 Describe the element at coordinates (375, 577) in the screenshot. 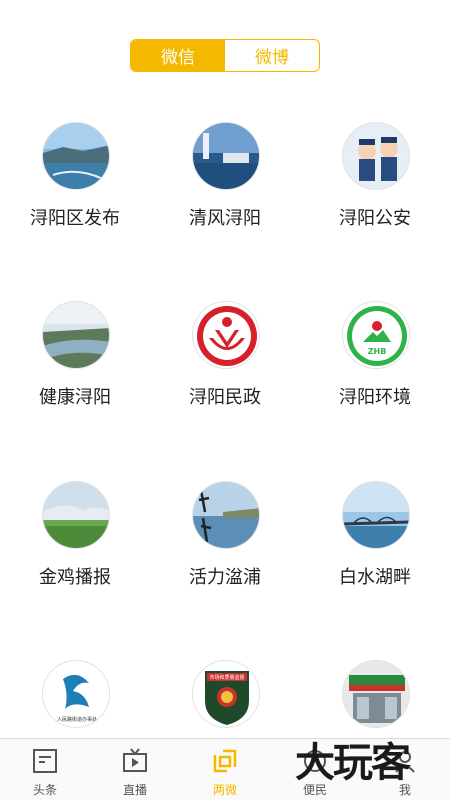

I see `account-label: 白水湖畔` at that location.